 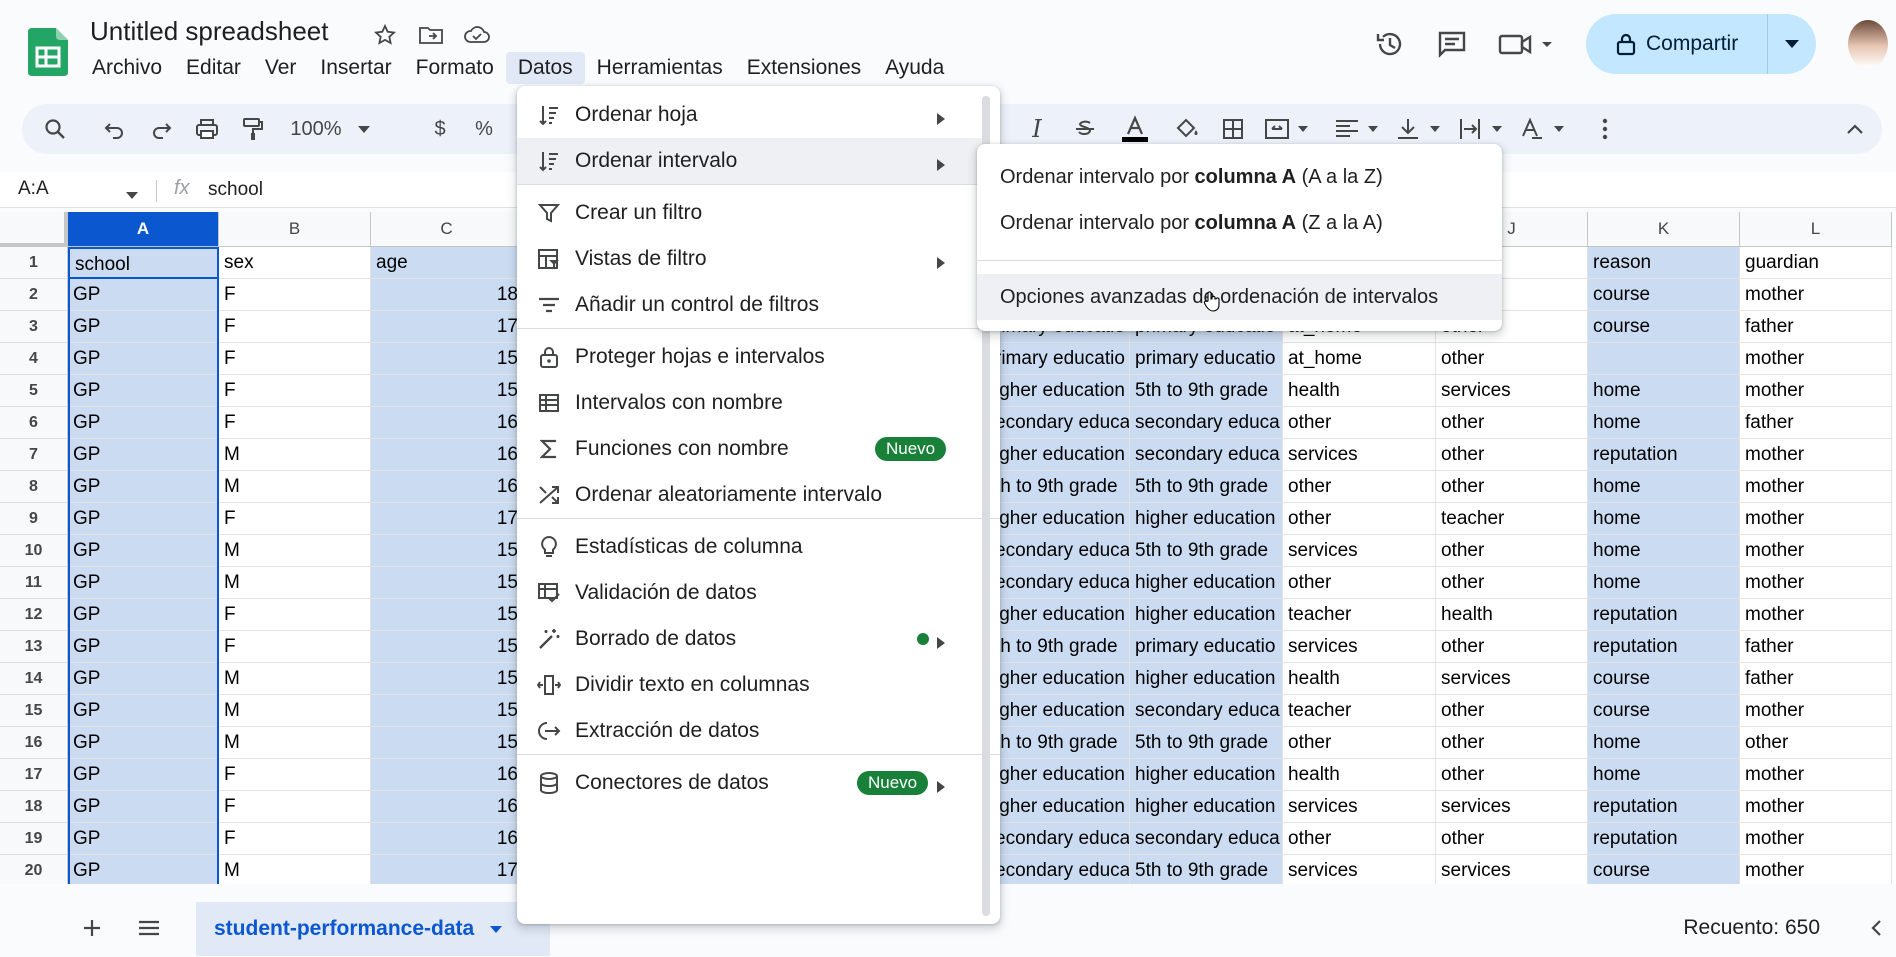 What do you see at coordinates (1060, 487) in the screenshot?
I see `cell-h-row-8: th to 9th grade` at bounding box center [1060, 487].